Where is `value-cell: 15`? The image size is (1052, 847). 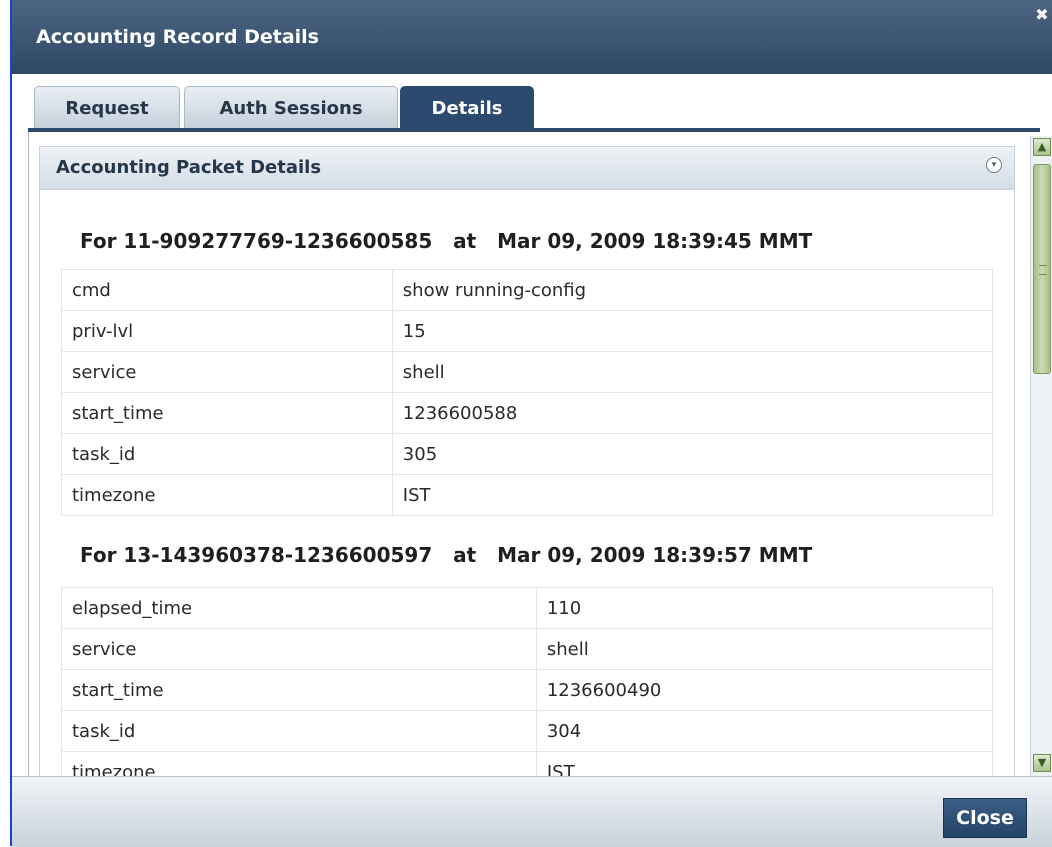
value-cell: 15 is located at coordinates (692, 331).